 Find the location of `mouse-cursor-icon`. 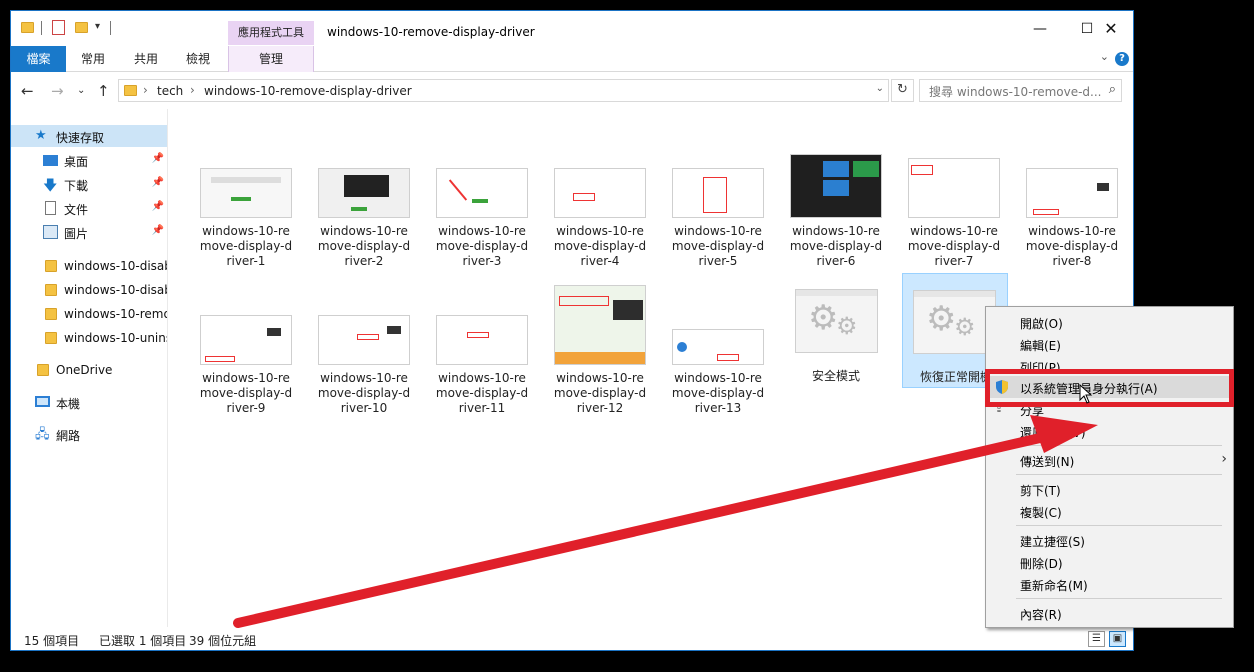

mouse-cursor-icon is located at coordinates (1086, 393).